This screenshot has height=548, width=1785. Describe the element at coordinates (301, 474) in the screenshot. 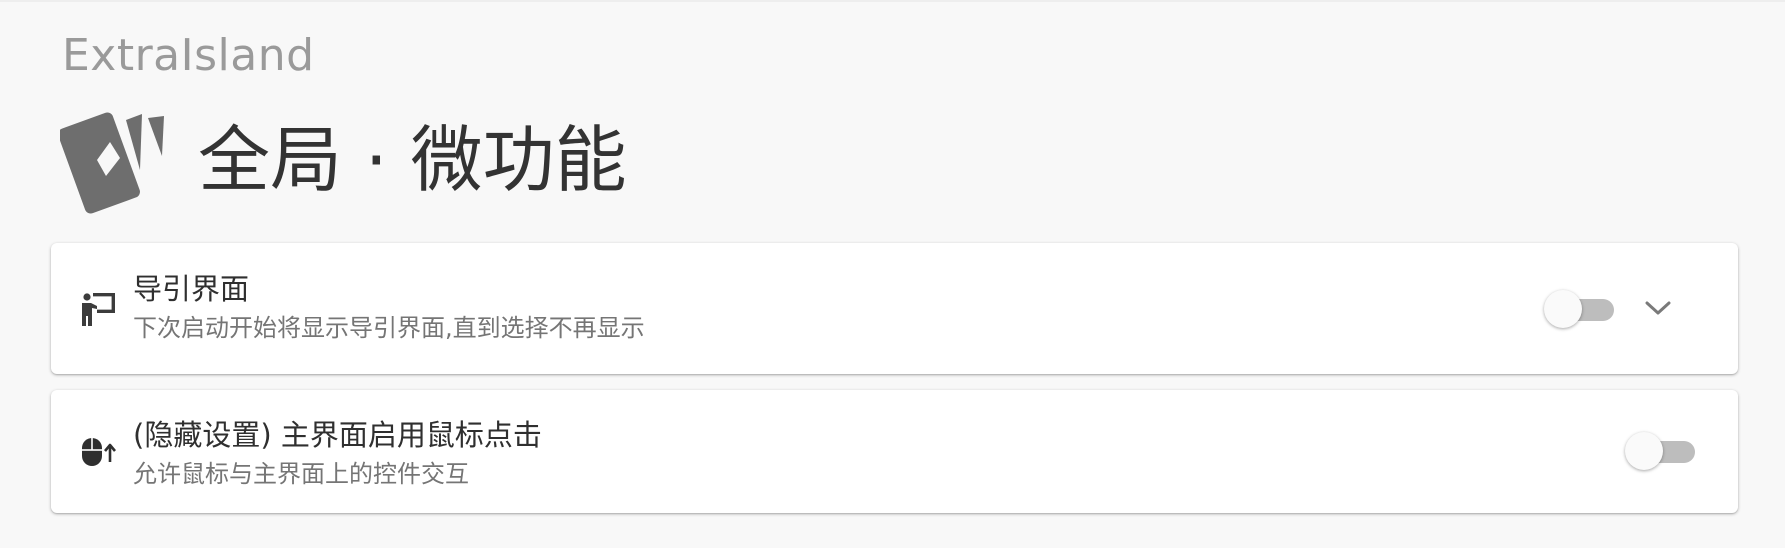

I see `setting-description: 允许鼠标与主界面上的控件交互` at that location.